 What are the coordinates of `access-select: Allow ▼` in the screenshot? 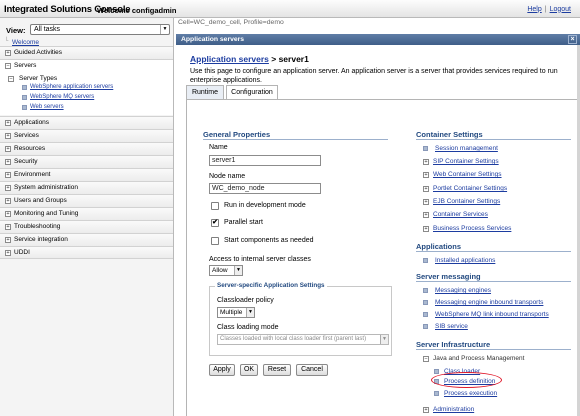 It's located at (226, 270).